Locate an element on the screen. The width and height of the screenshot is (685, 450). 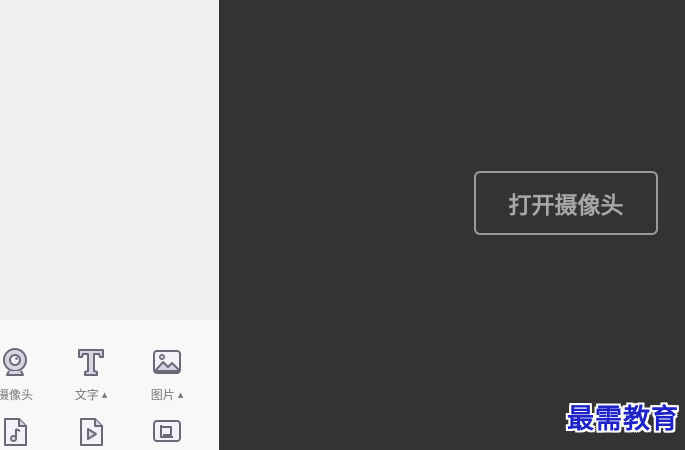
source-image-label: 图片 is located at coordinates (162, 395).